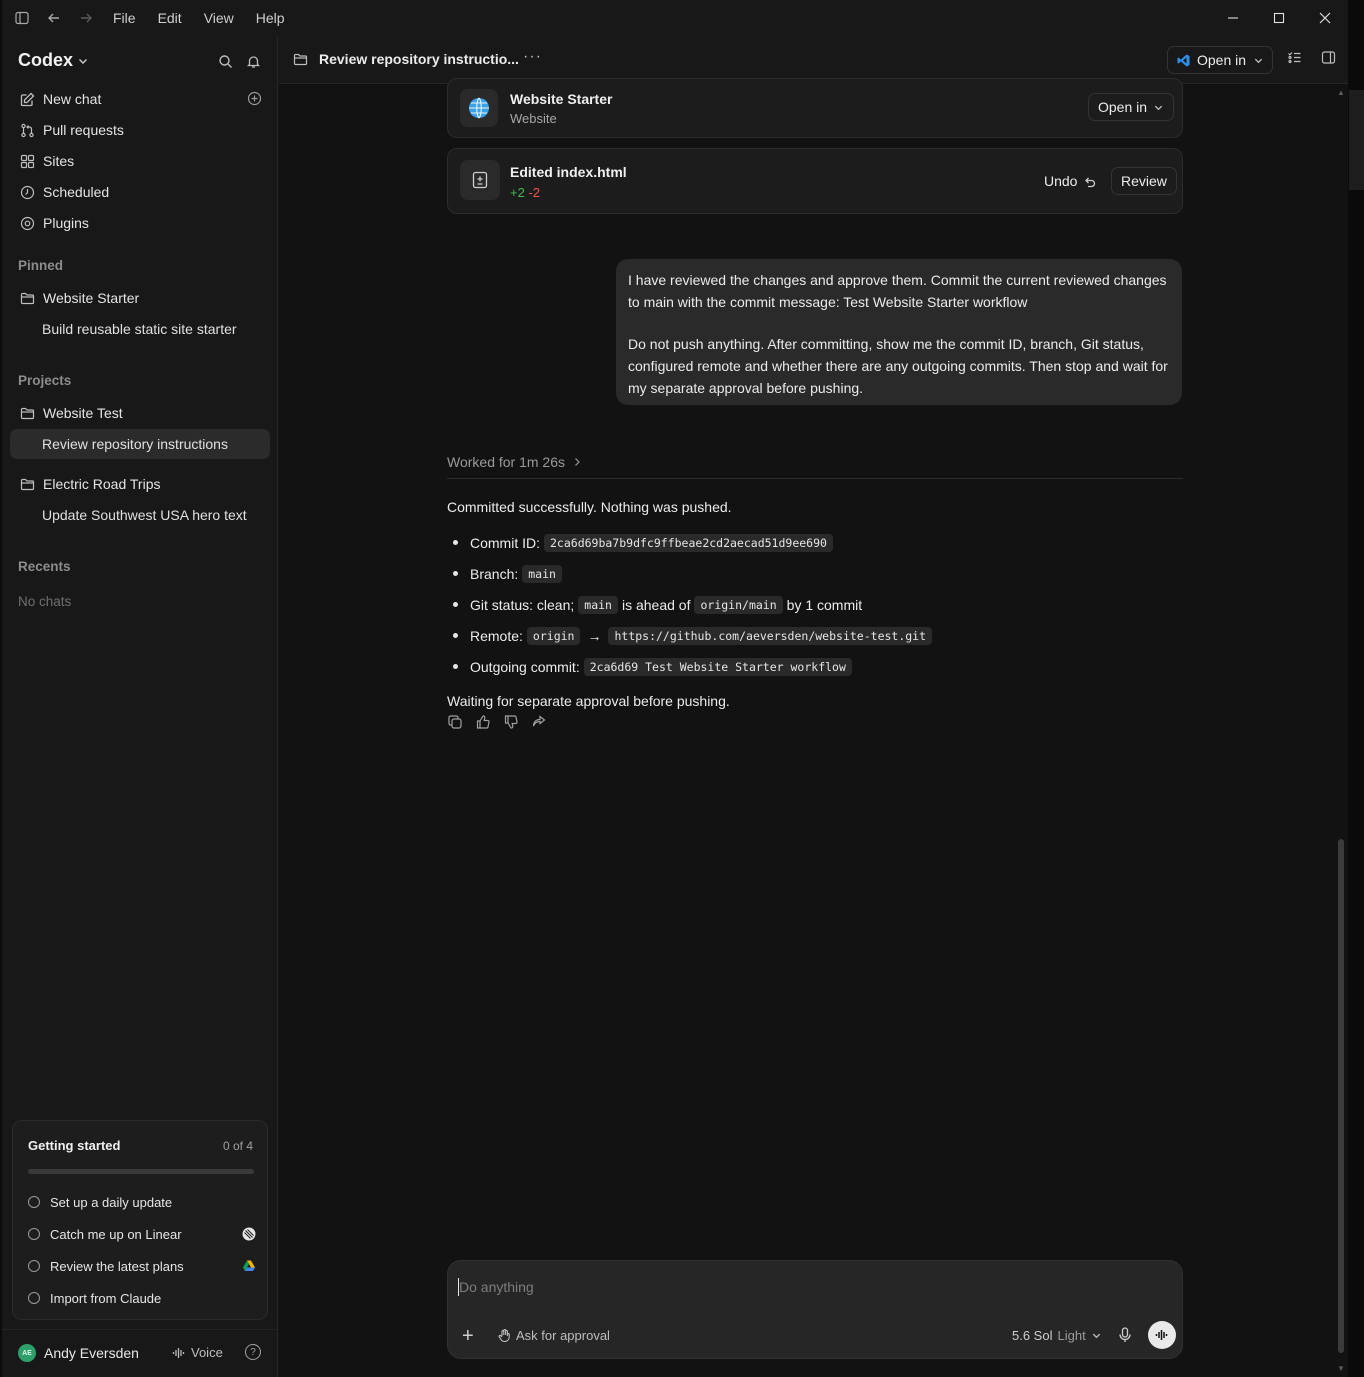 The height and width of the screenshot is (1377, 1364). I want to click on open-in-button: Open in, so click(1220, 60).